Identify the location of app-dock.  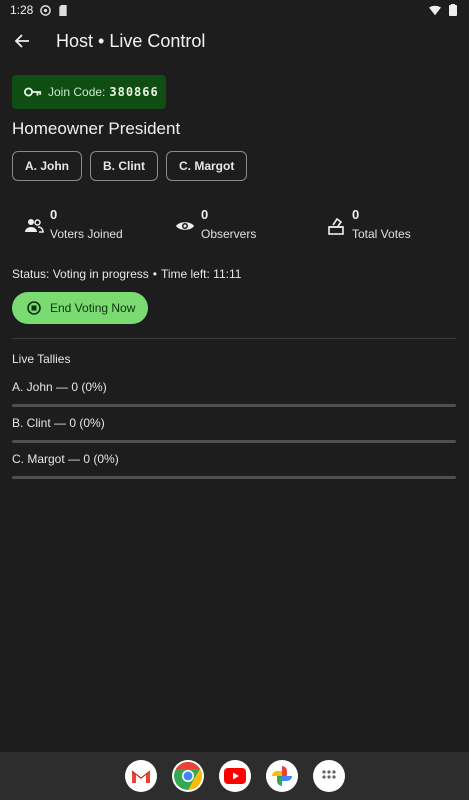
(234, 776).